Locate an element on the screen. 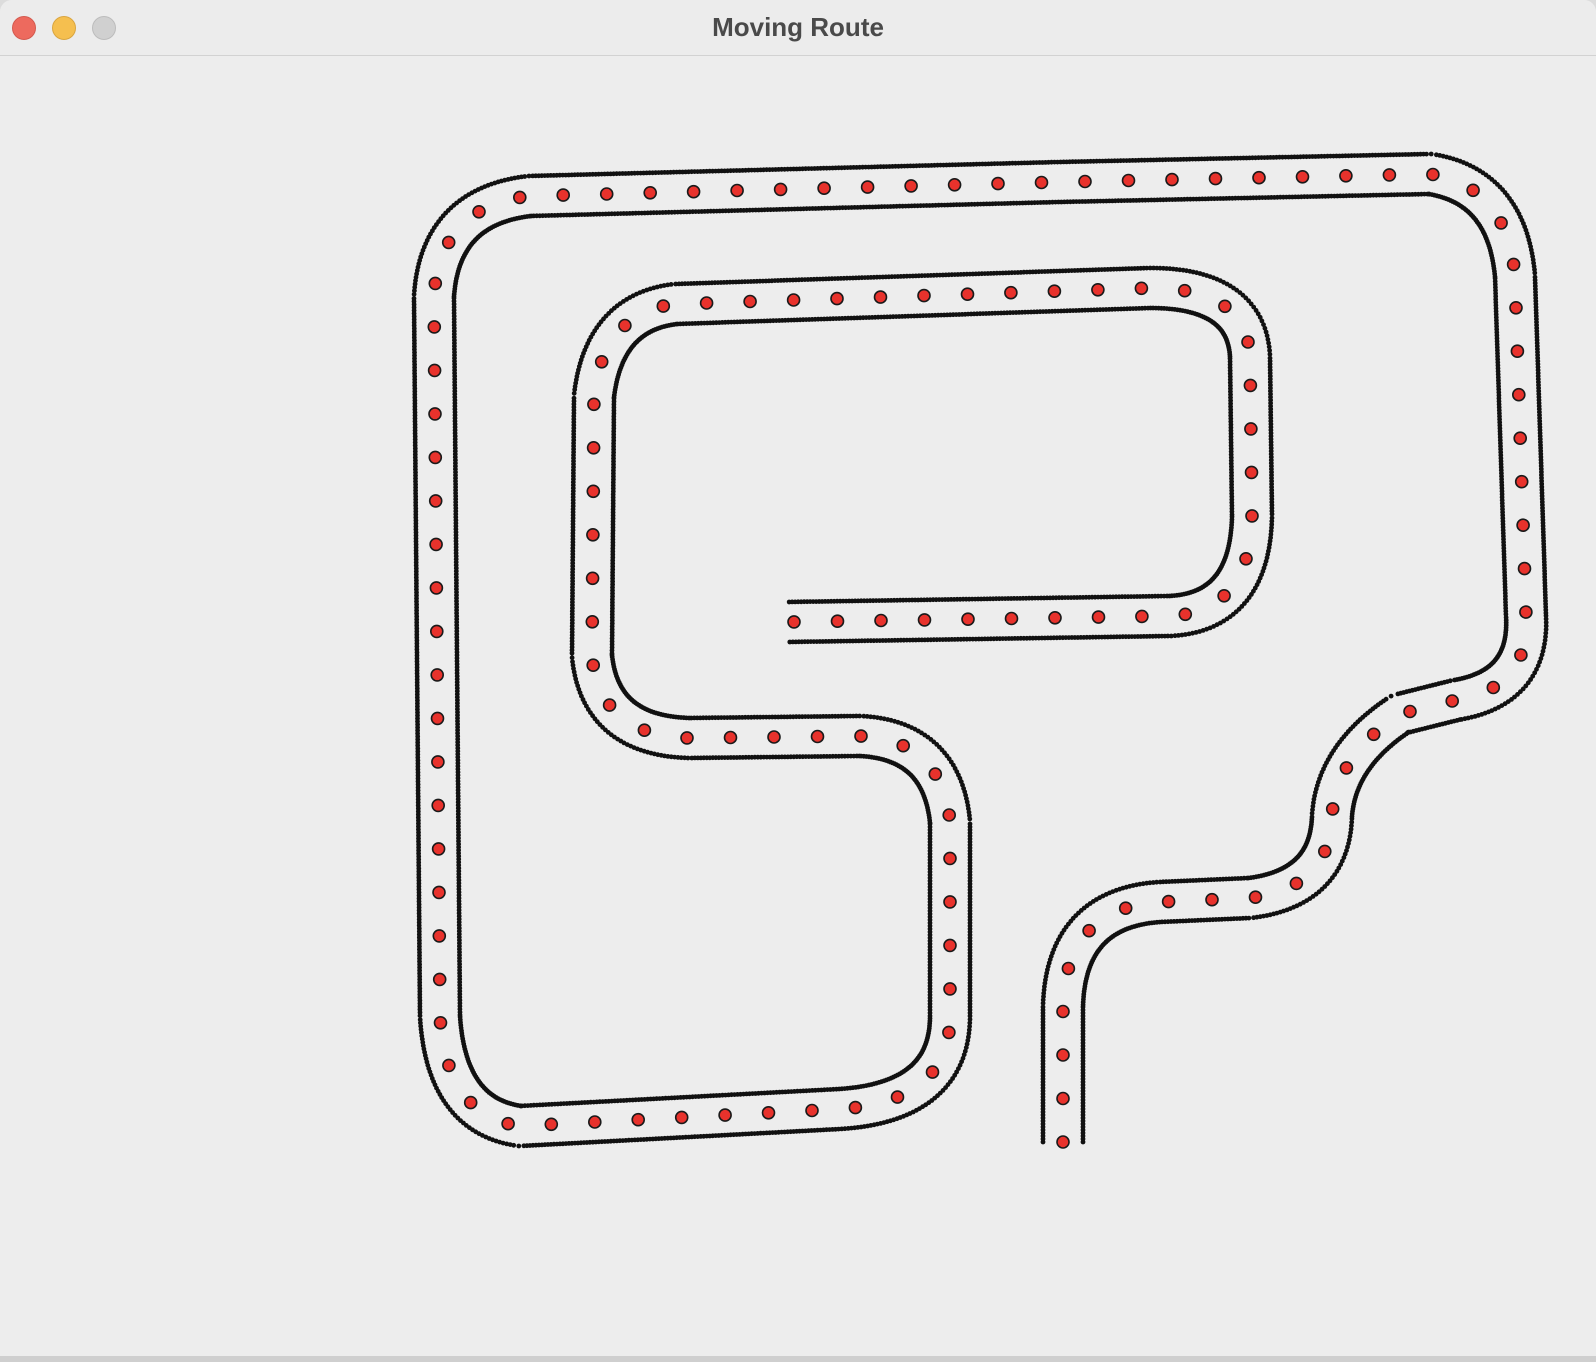  title-bar: Moving Route is located at coordinates (798, 28).